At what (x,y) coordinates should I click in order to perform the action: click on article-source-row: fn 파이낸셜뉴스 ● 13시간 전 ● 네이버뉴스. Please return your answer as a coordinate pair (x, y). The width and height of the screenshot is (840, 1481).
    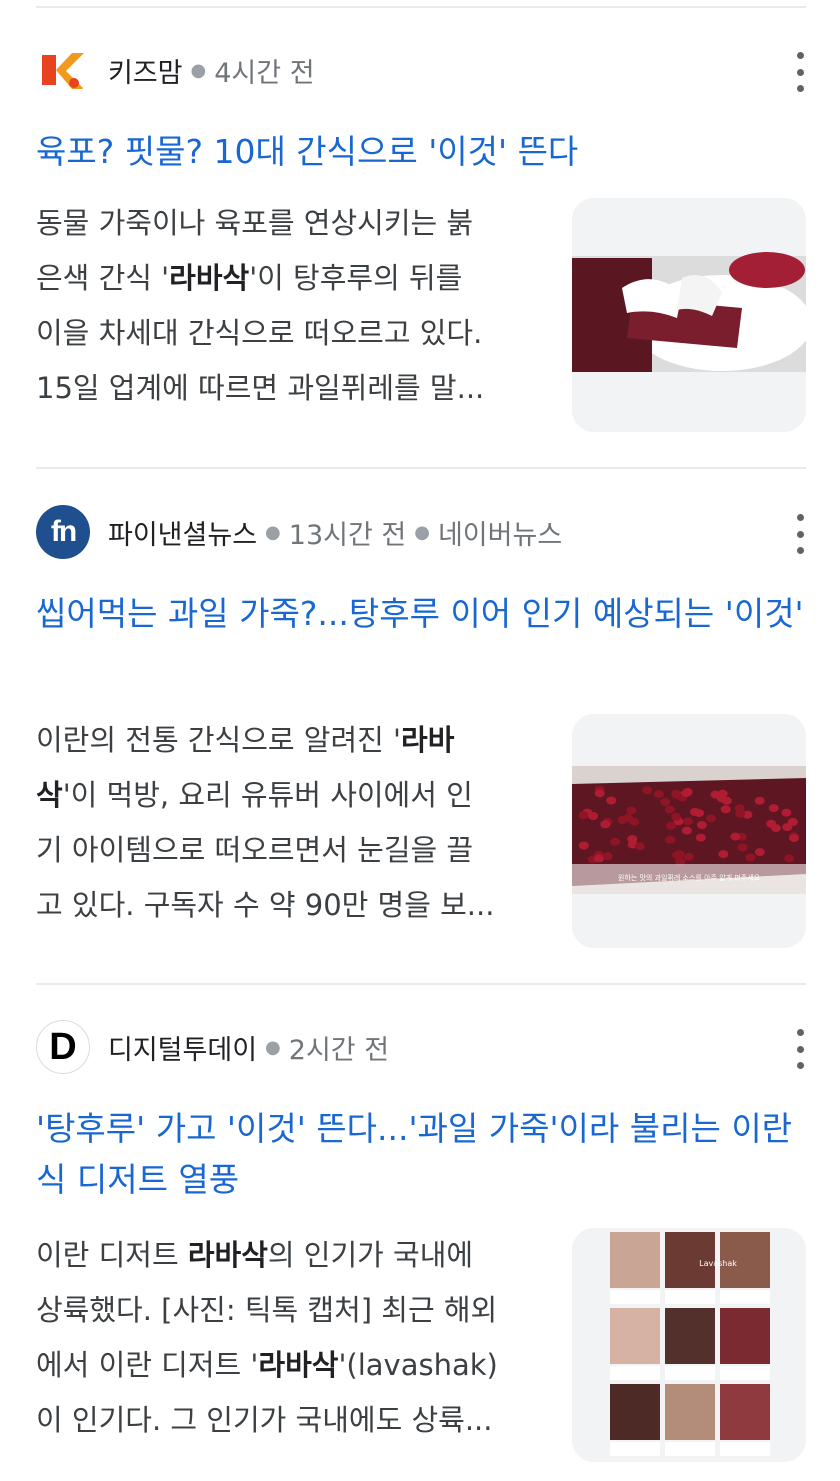
    Looking at the image, I should click on (299, 532).